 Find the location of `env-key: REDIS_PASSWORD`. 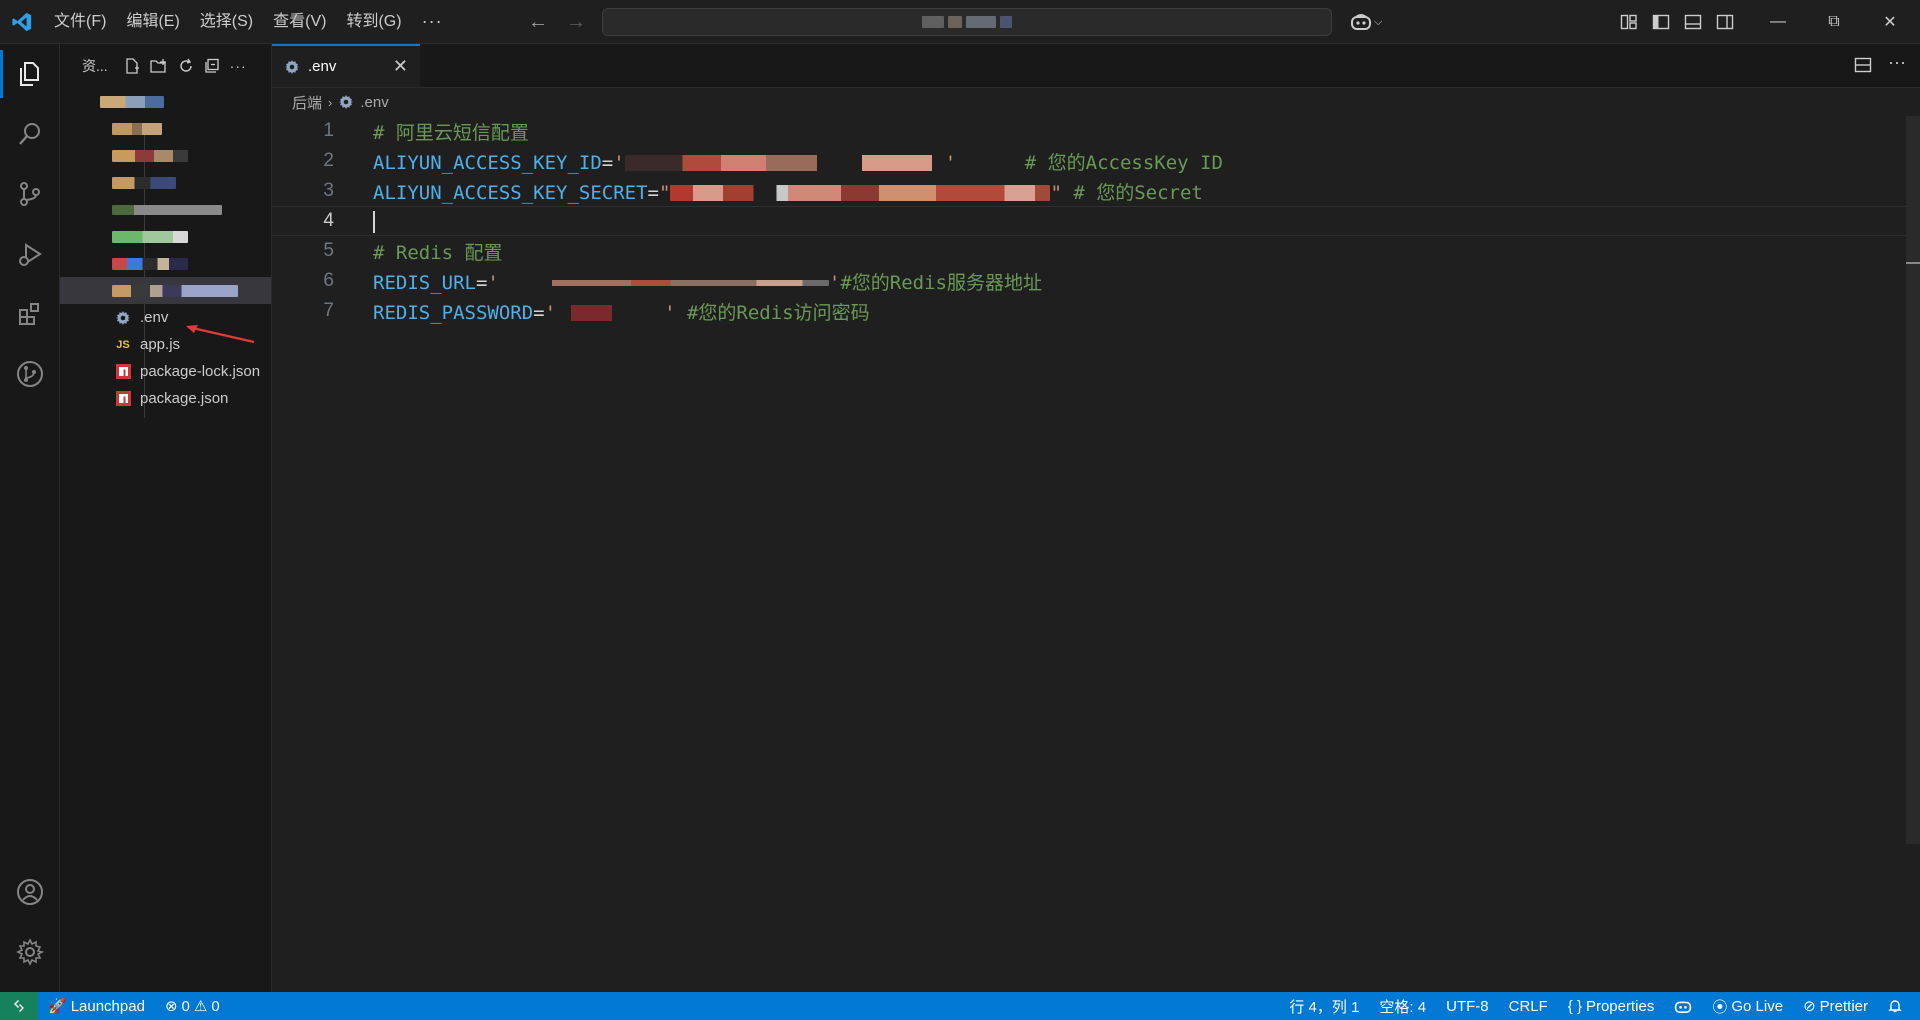

env-key: REDIS_PASSWORD is located at coordinates (453, 312).